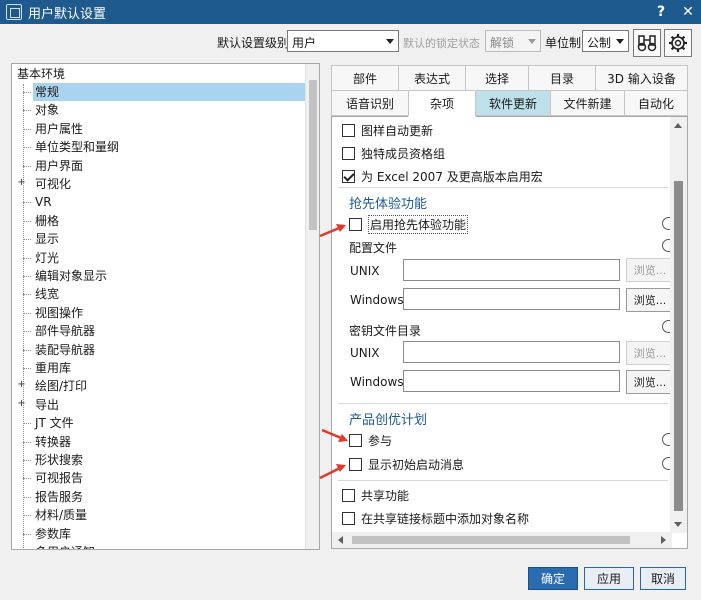 The image size is (701, 600). Describe the element at coordinates (532, 41) in the screenshot. I see `chevron-down-icon` at that location.